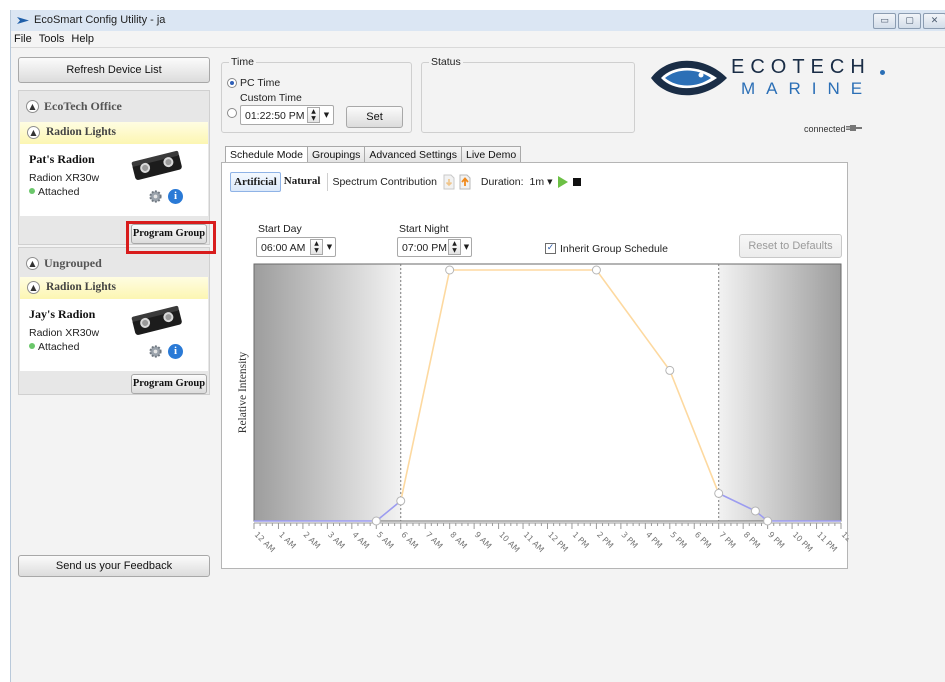 This screenshot has height=682, width=945. What do you see at coordinates (271, 98) in the screenshot?
I see `custom-time-label: Custom Time` at bounding box center [271, 98].